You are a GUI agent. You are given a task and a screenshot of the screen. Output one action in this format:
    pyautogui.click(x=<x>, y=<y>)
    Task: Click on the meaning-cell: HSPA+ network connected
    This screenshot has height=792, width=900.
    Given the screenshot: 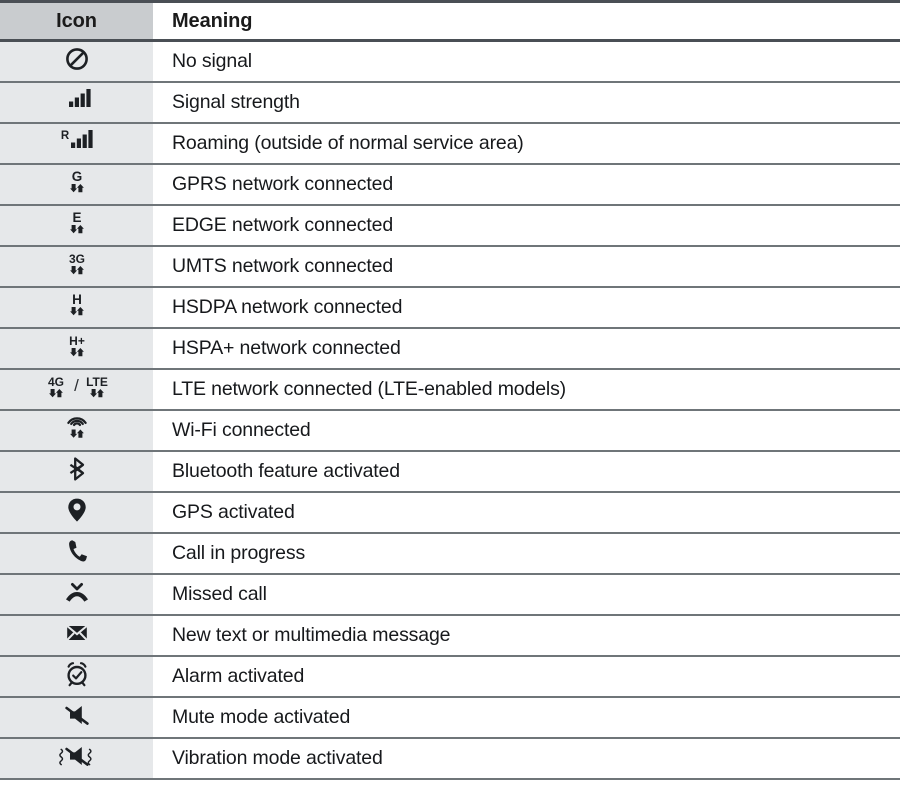 What is the action you would take?
    pyautogui.click(x=526, y=348)
    